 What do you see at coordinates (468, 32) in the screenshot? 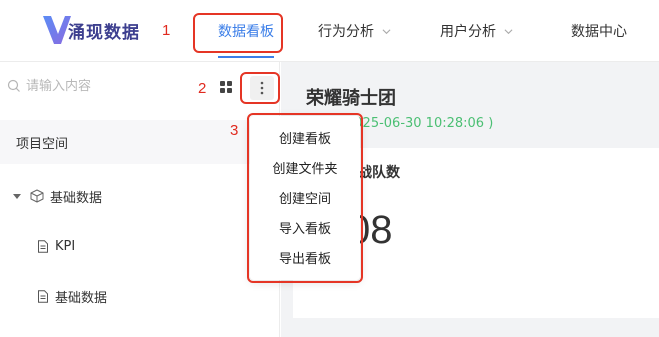
I see `nav-tab-label: 用户分析` at bounding box center [468, 32].